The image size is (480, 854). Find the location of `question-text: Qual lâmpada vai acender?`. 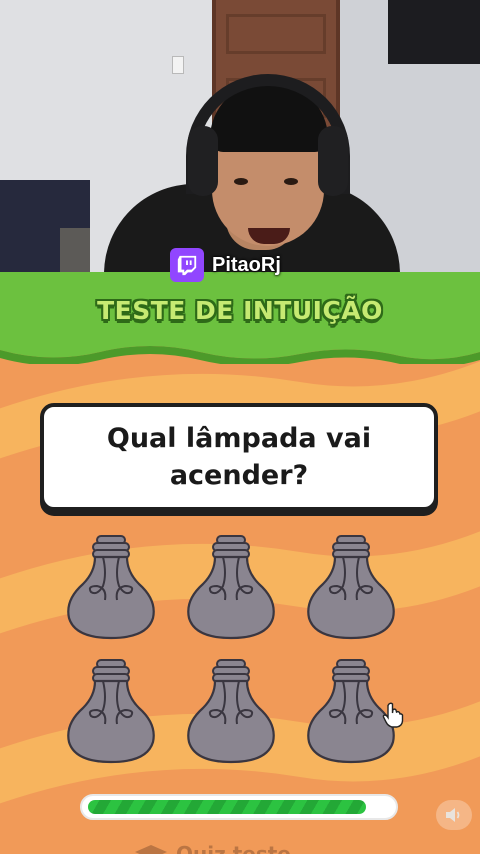

question-text: Qual lâmpada vai acender? is located at coordinates (239, 457).